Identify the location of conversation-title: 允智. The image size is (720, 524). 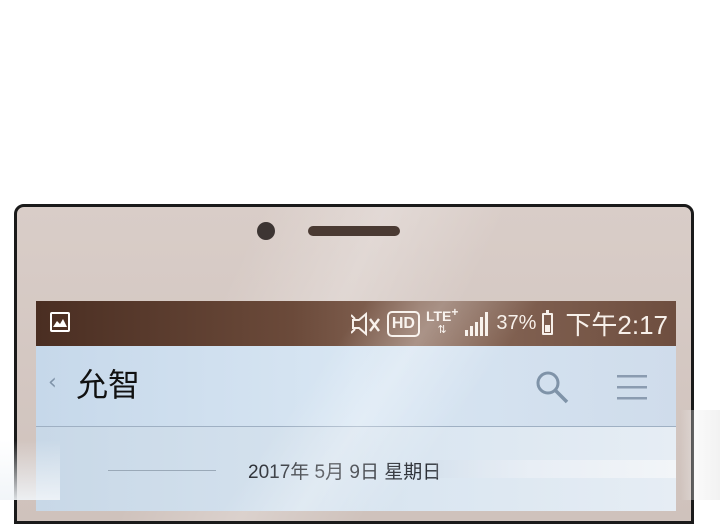
(108, 385).